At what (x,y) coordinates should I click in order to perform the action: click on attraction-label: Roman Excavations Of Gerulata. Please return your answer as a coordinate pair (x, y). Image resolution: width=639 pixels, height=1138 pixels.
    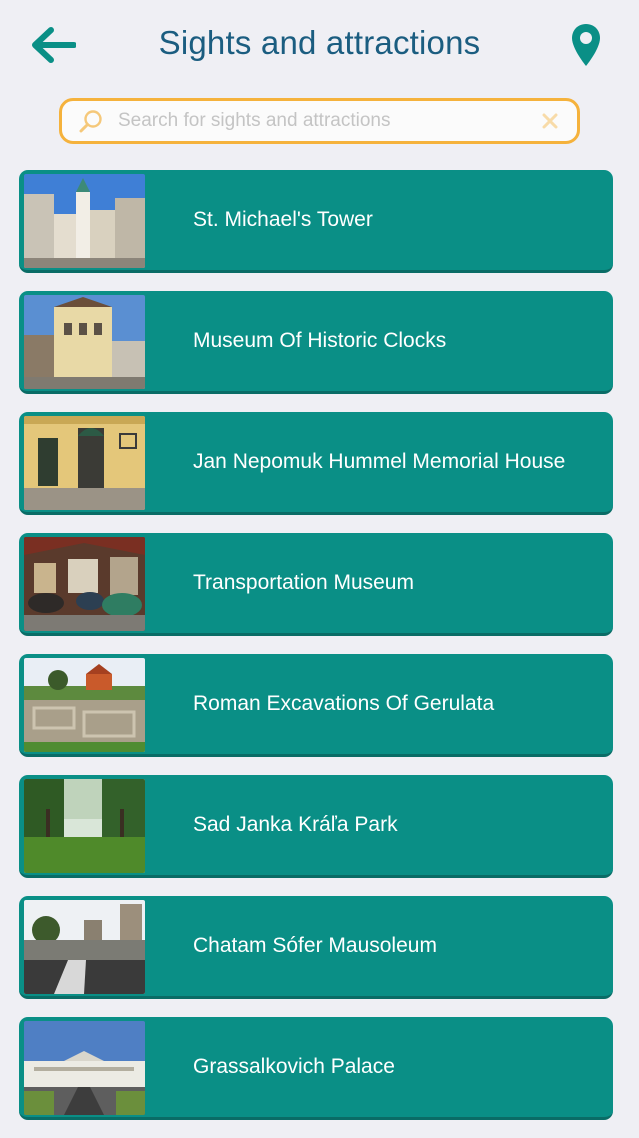
    Looking at the image, I should click on (344, 703).